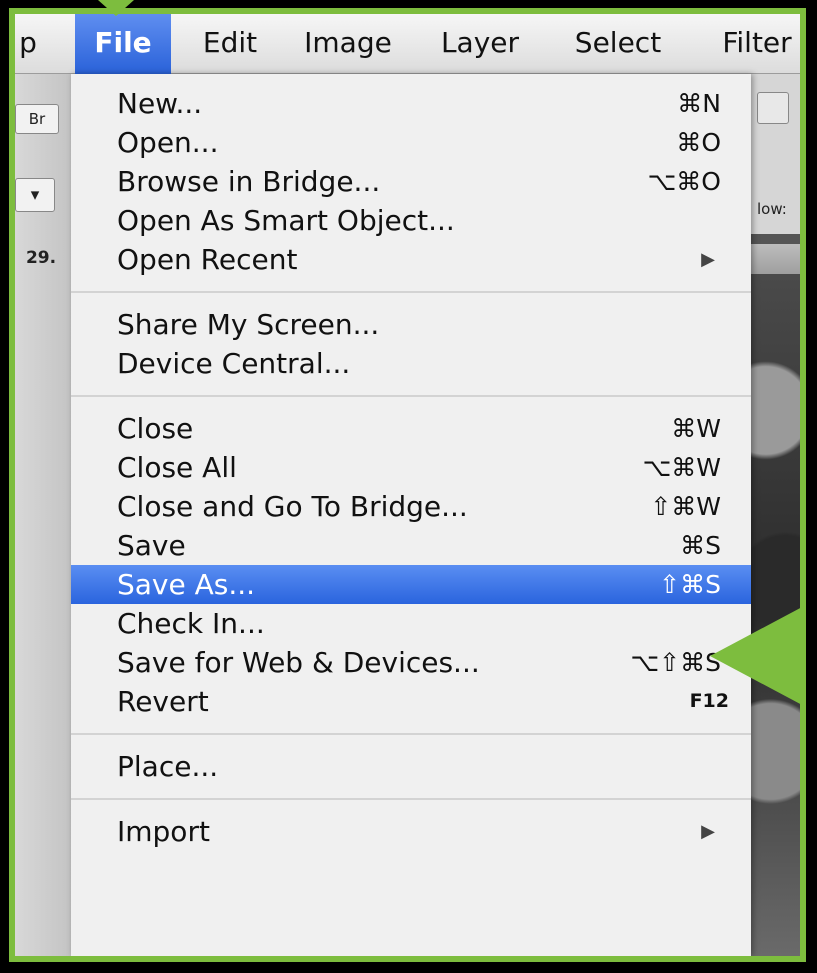 Image resolution: width=817 pixels, height=973 pixels. What do you see at coordinates (684, 181) in the screenshot?
I see `menu-item-shortcut: ⌥⌘O` at bounding box center [684, 181].